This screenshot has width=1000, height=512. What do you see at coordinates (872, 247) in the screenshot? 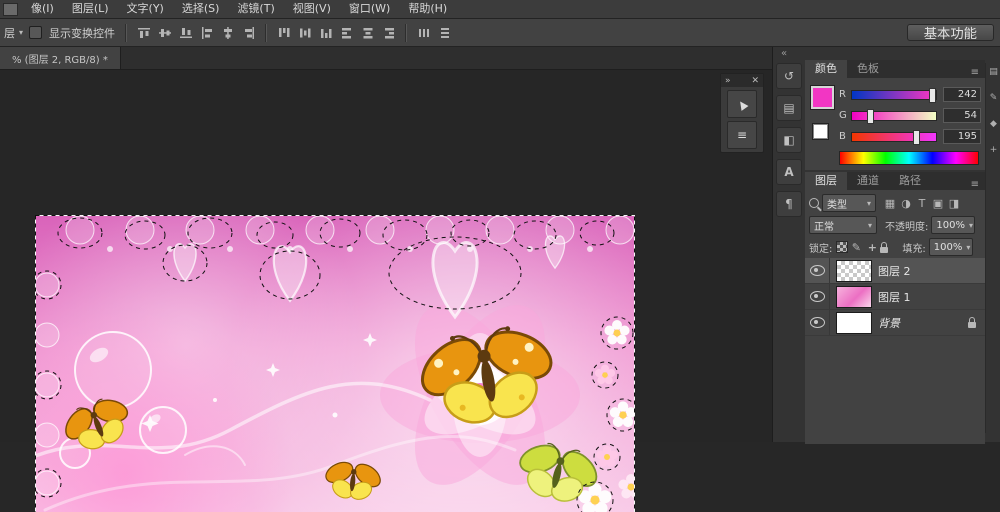
I see `lock-position-icon: +` at bounding box center [872, 247].